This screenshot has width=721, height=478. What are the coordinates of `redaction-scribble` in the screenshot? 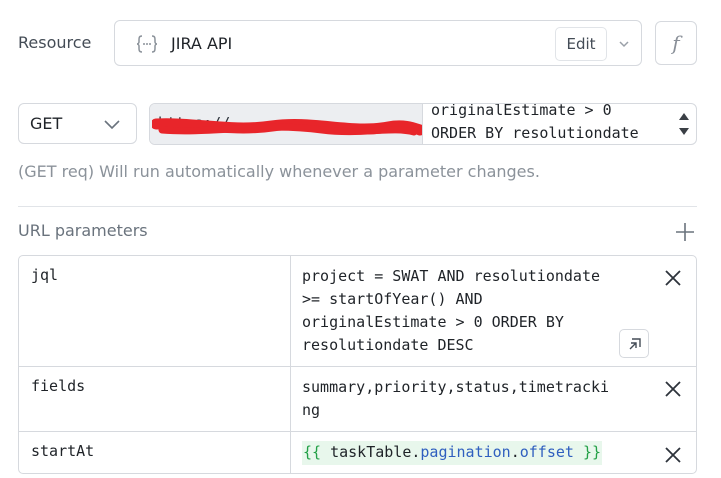 It's located at (287, 127).